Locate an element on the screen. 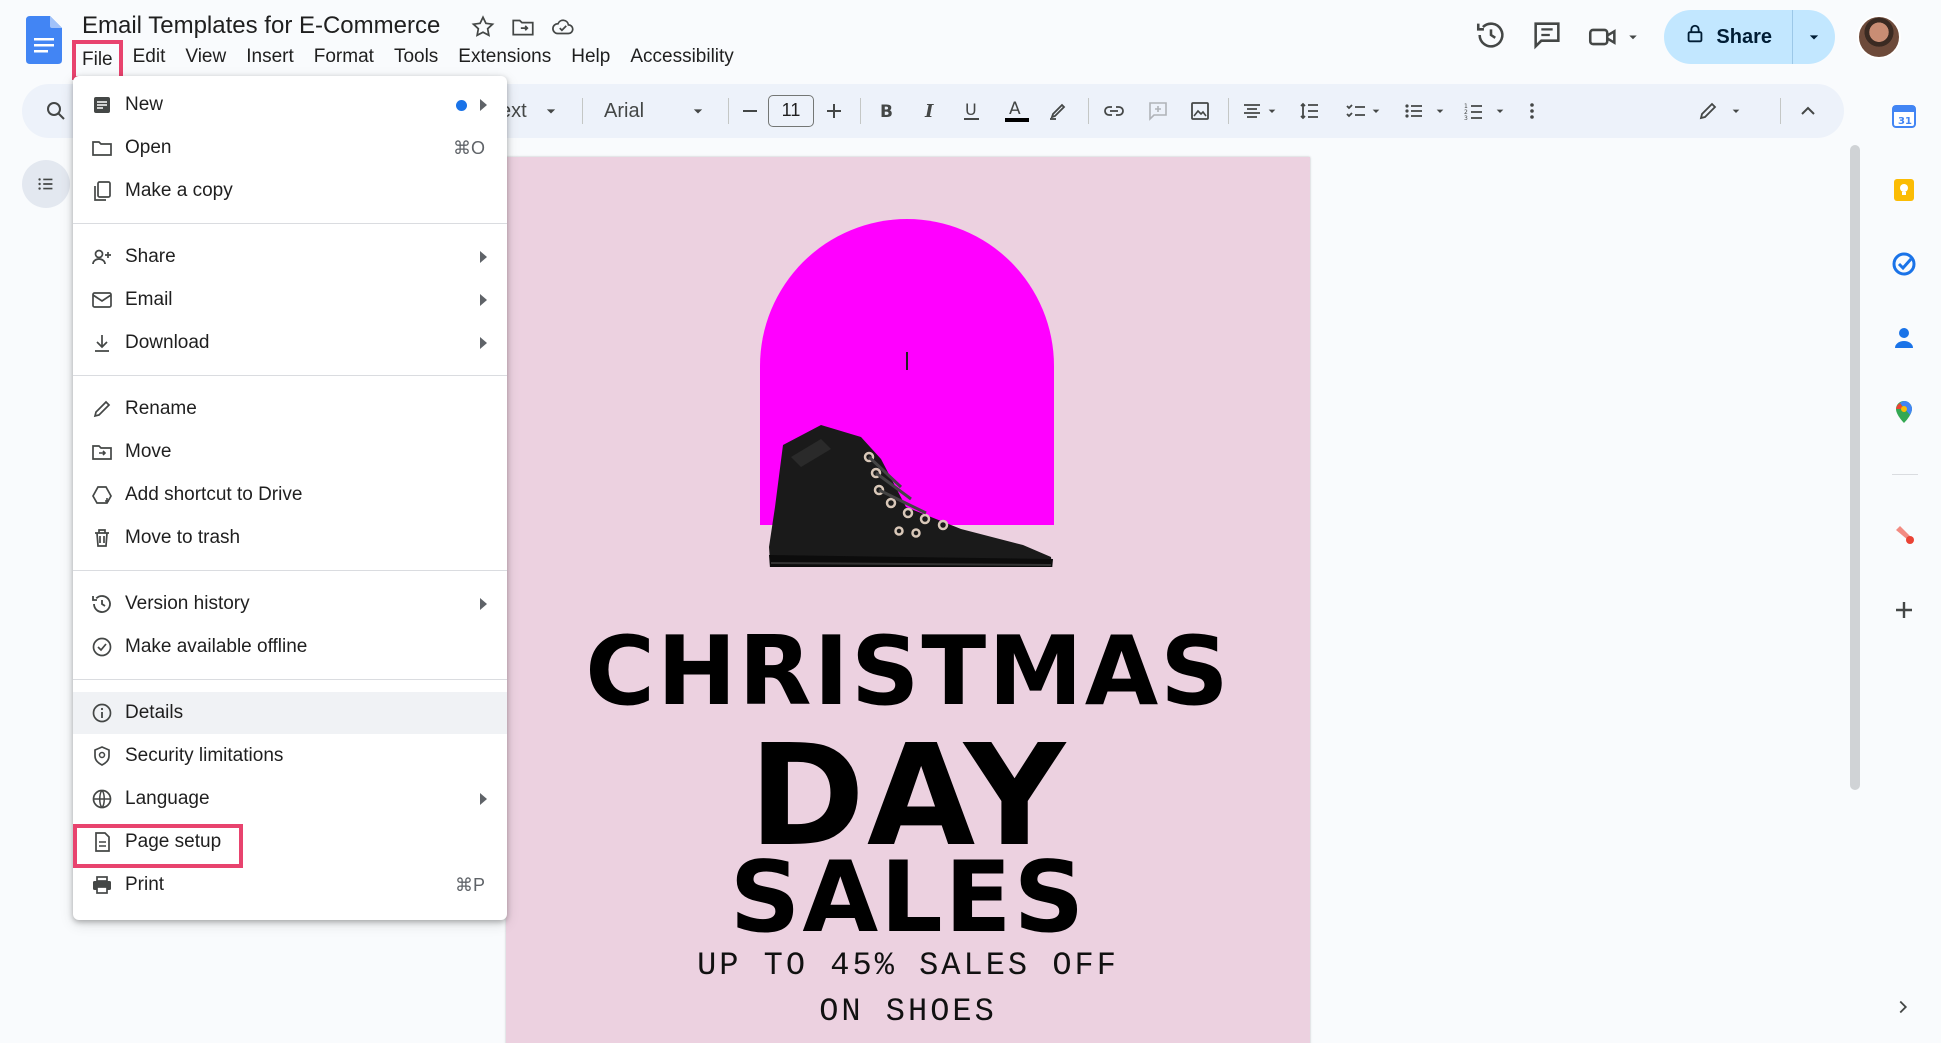  svg-text: A is located at coordinates (1015, 109).